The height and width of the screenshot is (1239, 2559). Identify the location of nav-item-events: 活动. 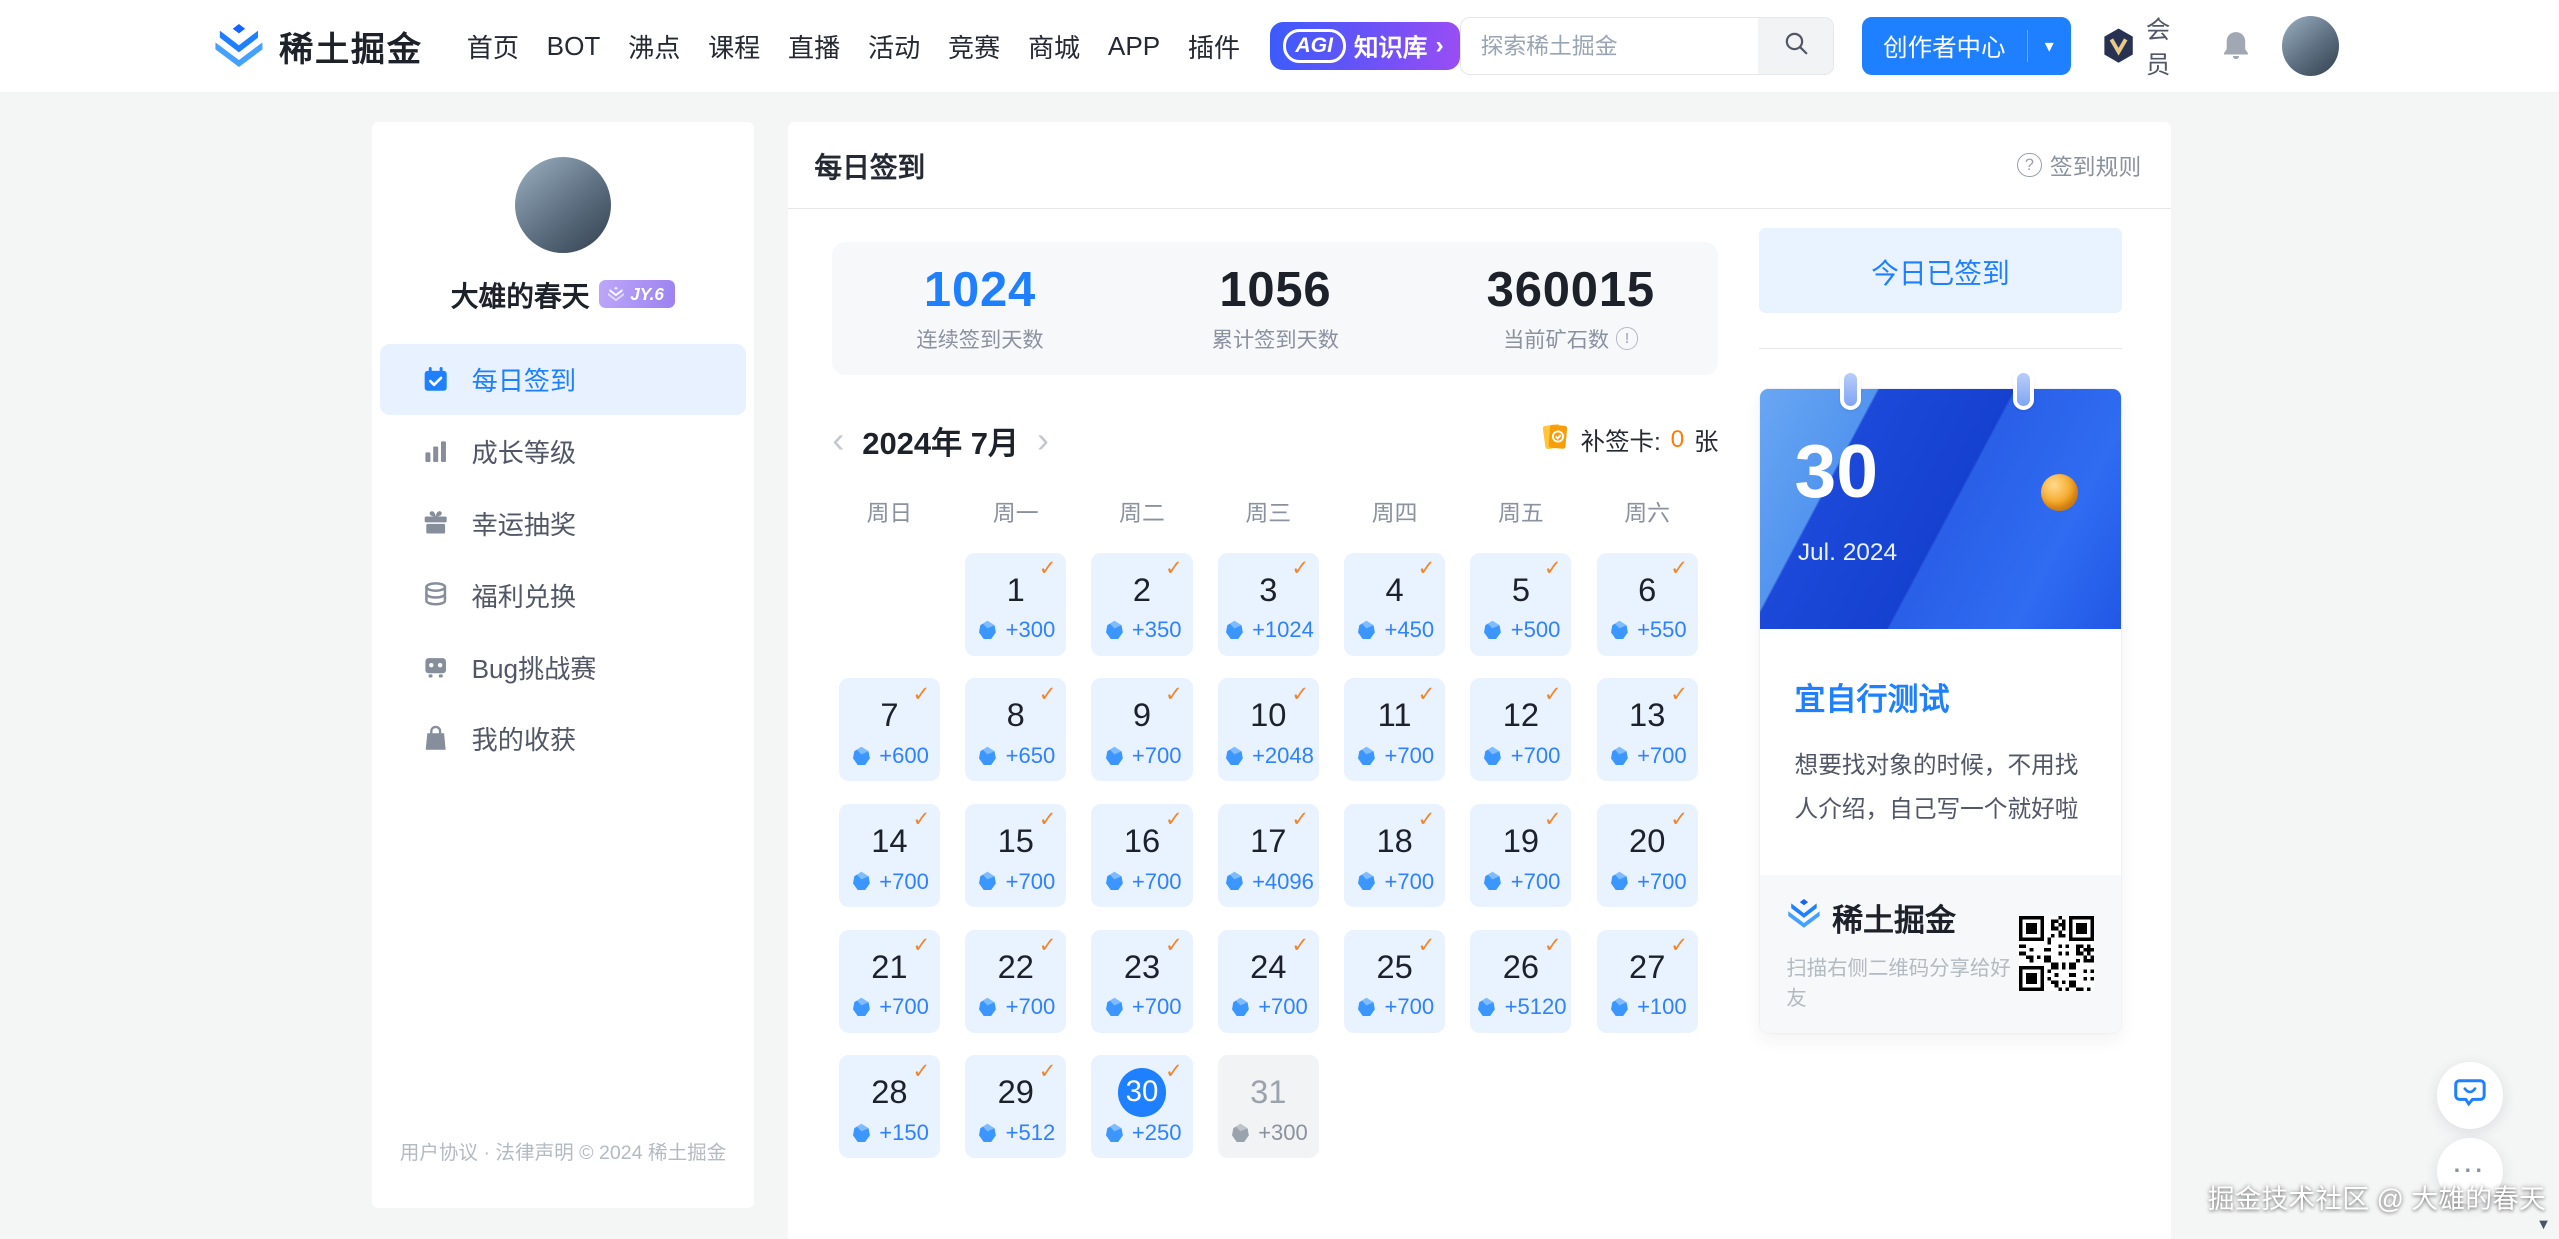
(894, 46).